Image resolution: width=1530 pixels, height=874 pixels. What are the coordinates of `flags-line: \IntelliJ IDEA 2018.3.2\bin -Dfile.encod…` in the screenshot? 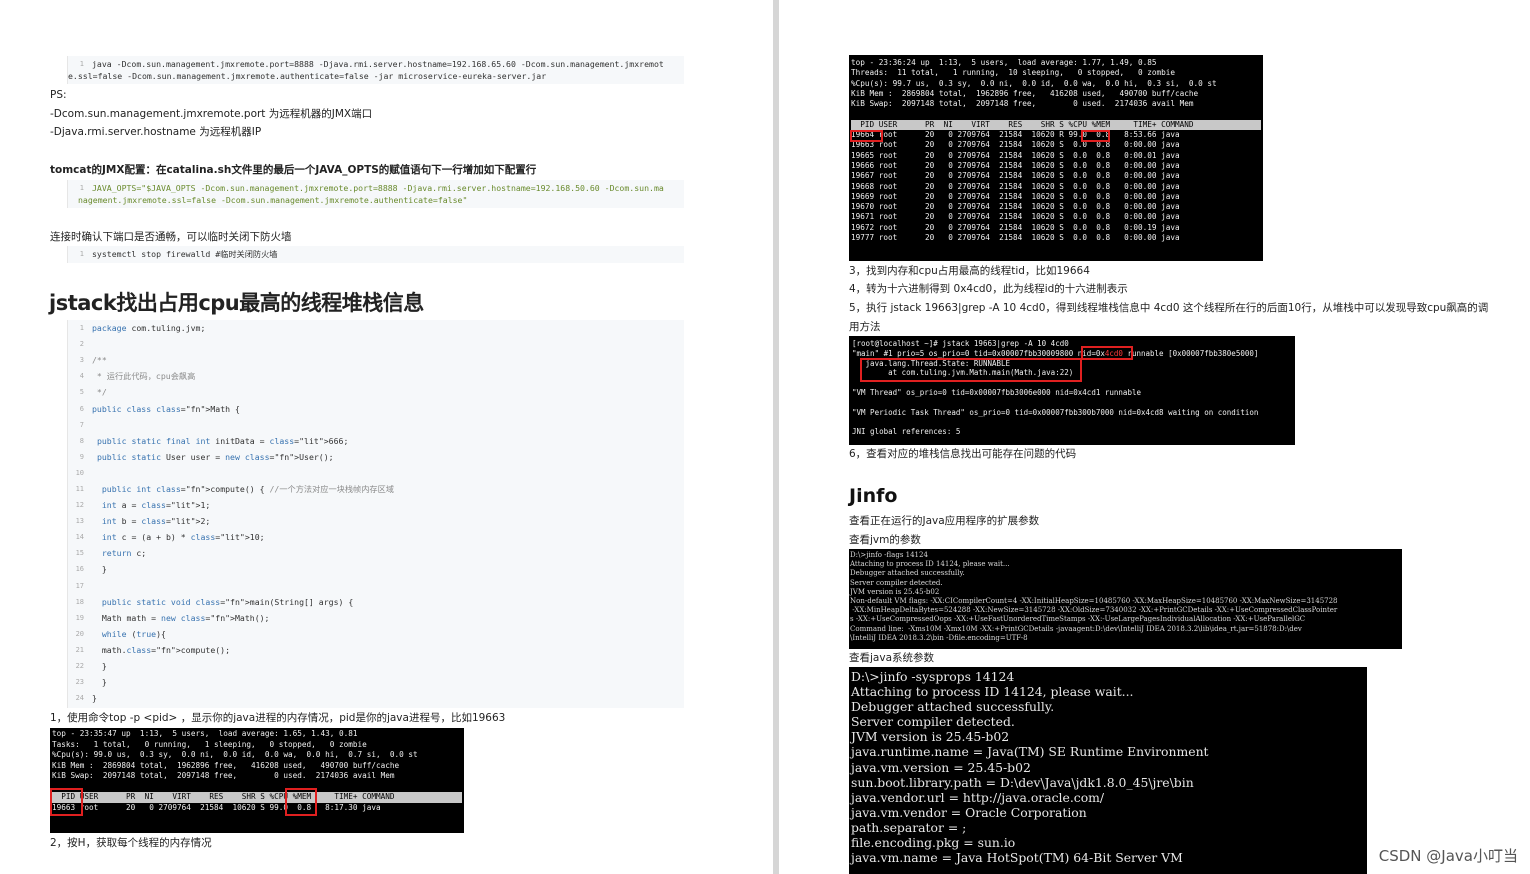 It's located at (939, 637).